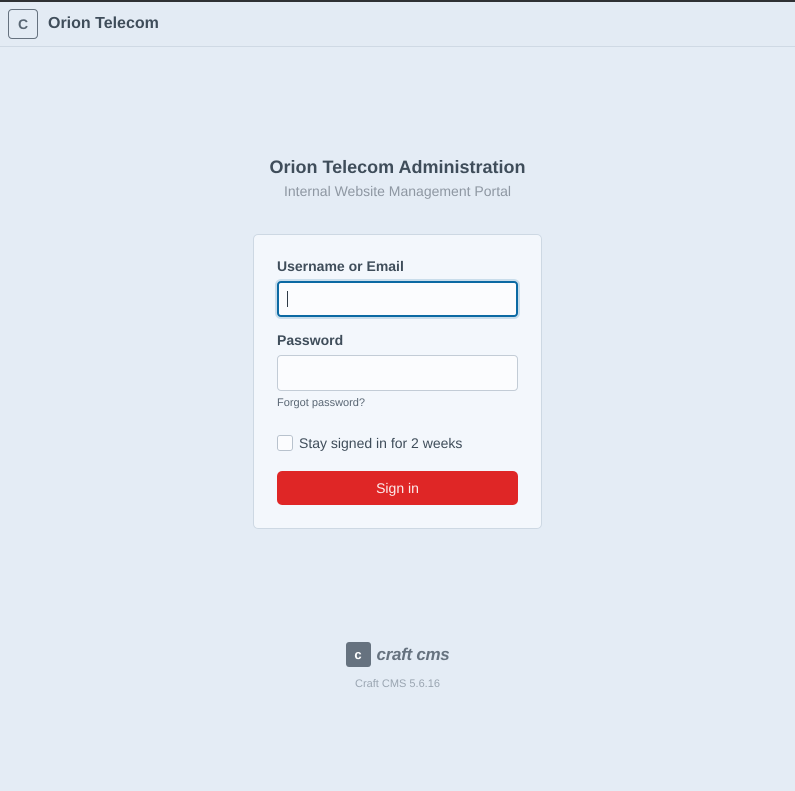 Image resolution: width=795 pixels, height=791 pixels. I want to click on logo-wordmark: craft cms, so click(413, 654).